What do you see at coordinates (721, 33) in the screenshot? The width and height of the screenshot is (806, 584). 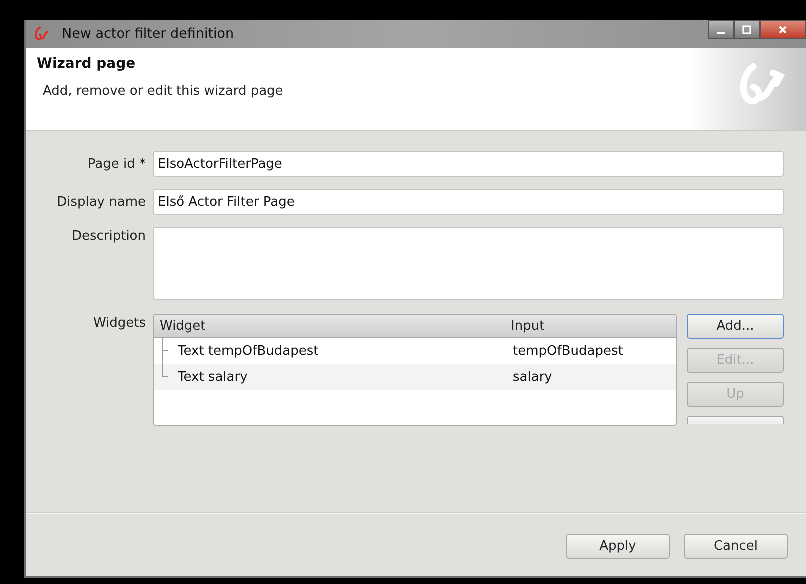 I see `minimize-icon` at bounding box center [721, 33].